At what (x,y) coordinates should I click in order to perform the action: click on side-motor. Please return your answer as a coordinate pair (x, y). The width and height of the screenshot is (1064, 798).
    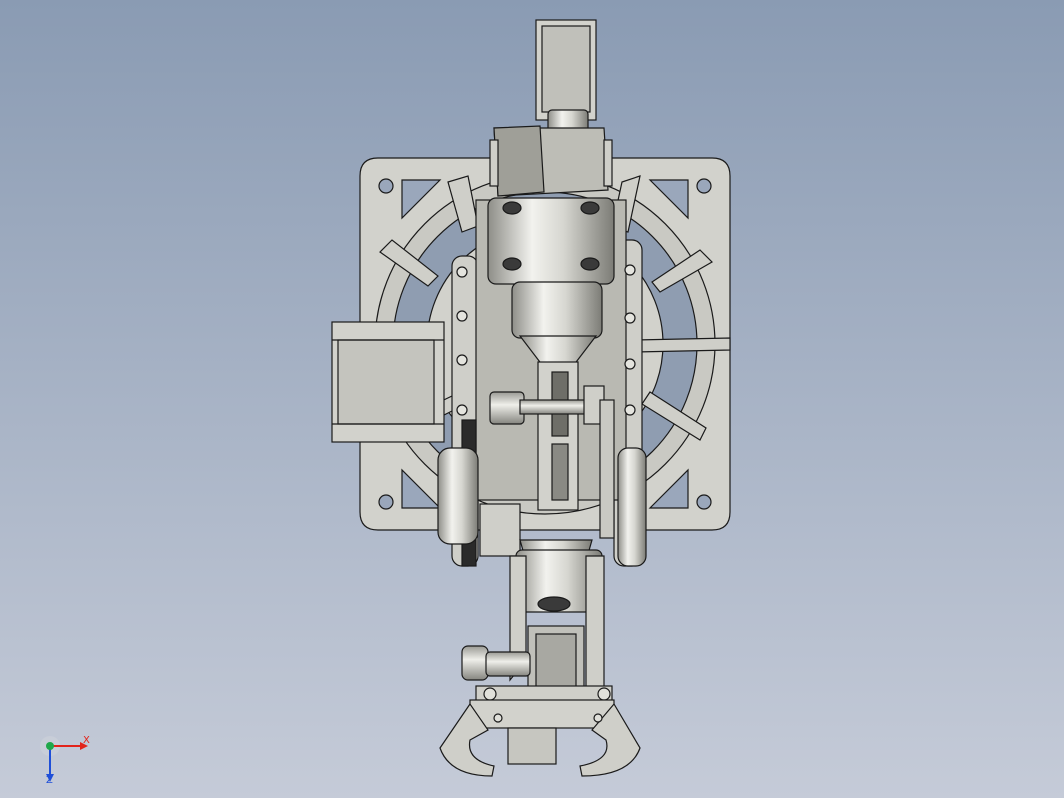
    Looking at the image, I should click on (388, 382).